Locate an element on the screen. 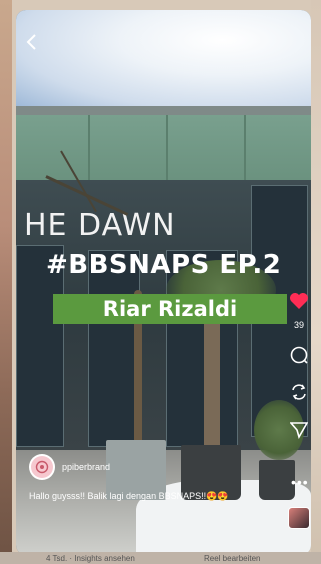  previous-reel-preview is located at coordinates (6, 282).